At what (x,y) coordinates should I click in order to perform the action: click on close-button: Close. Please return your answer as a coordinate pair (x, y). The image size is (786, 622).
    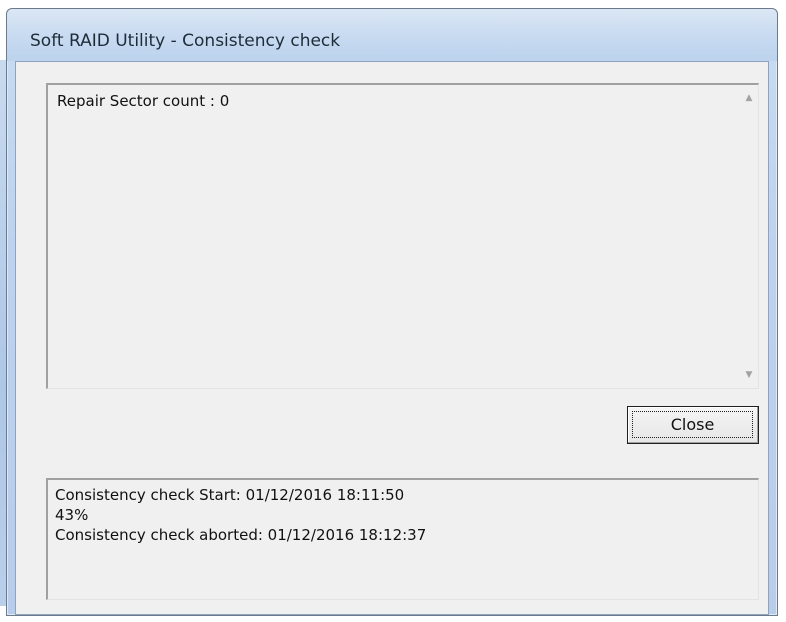
    Looking at the image, I should click on (693, 425).